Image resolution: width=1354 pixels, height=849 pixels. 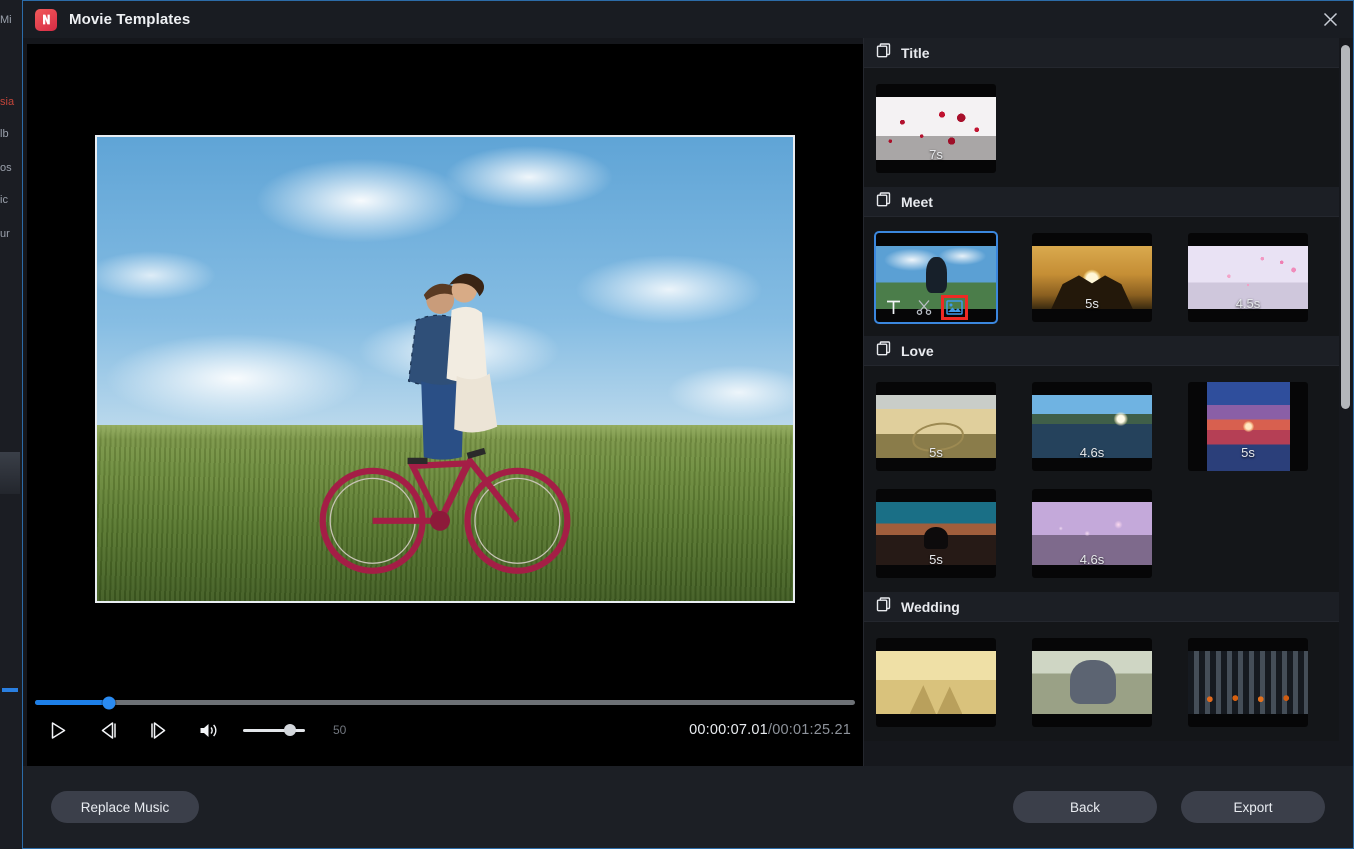 What do you see at coordinates (5, 234) in the screenshot?
I see `background-text-fragment: ur` at bounding box center [5, 234].